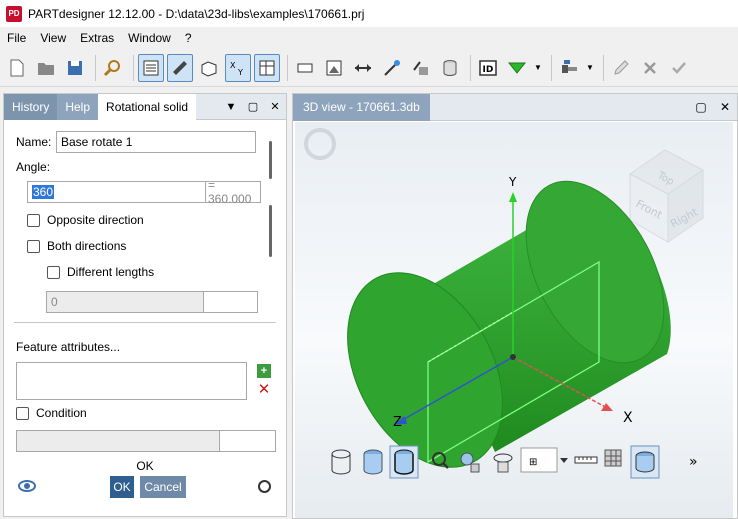 The height and width of the screenshot is (519, 738). I want to click on view-toolbar: ⊞ », so click(514, 462).